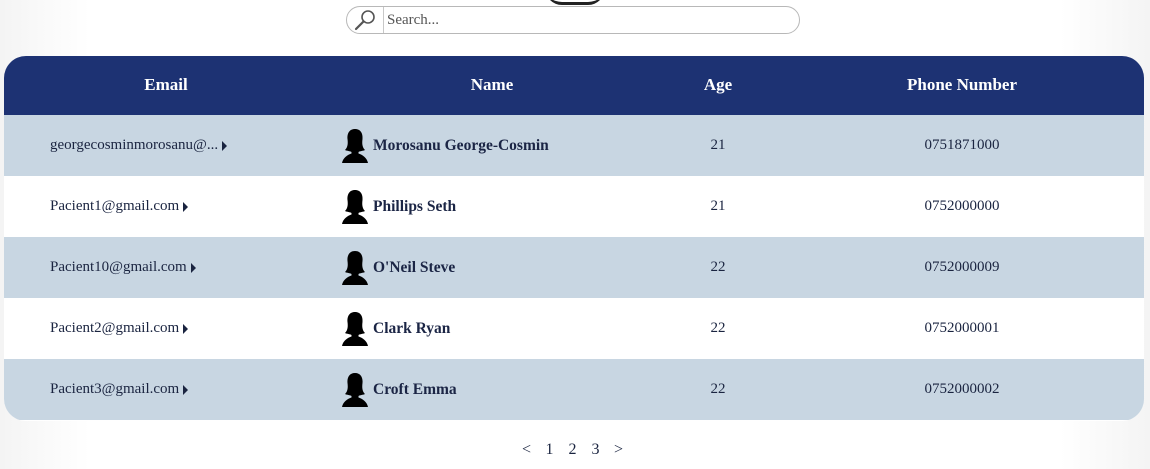 The image size is (1150, 469). I want to click on search-icon, so click(365, 20).